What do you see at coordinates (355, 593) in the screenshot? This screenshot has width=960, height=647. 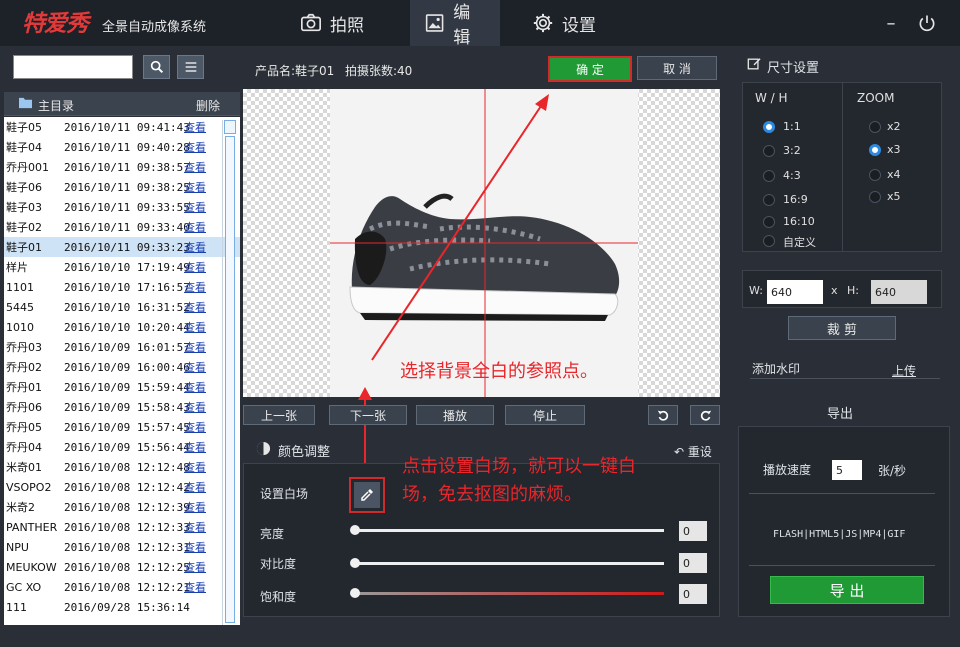 I see `saturation-knob` at bounding box center [355, 593].